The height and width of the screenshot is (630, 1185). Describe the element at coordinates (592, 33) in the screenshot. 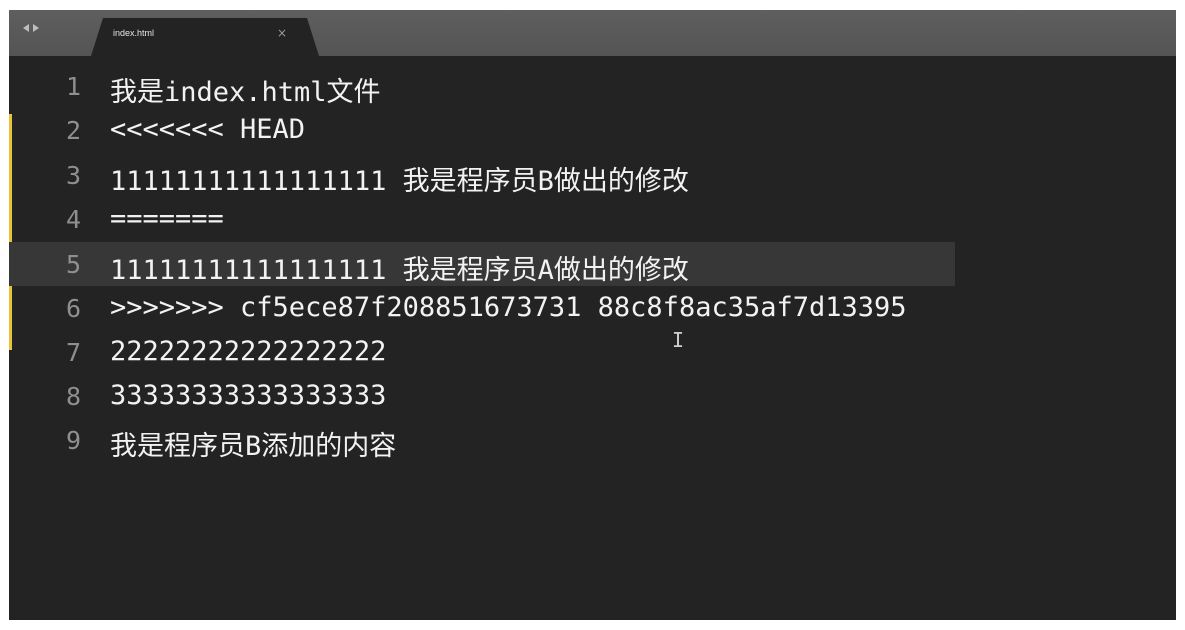

I see `tab-bar: index.html ×` at that location.